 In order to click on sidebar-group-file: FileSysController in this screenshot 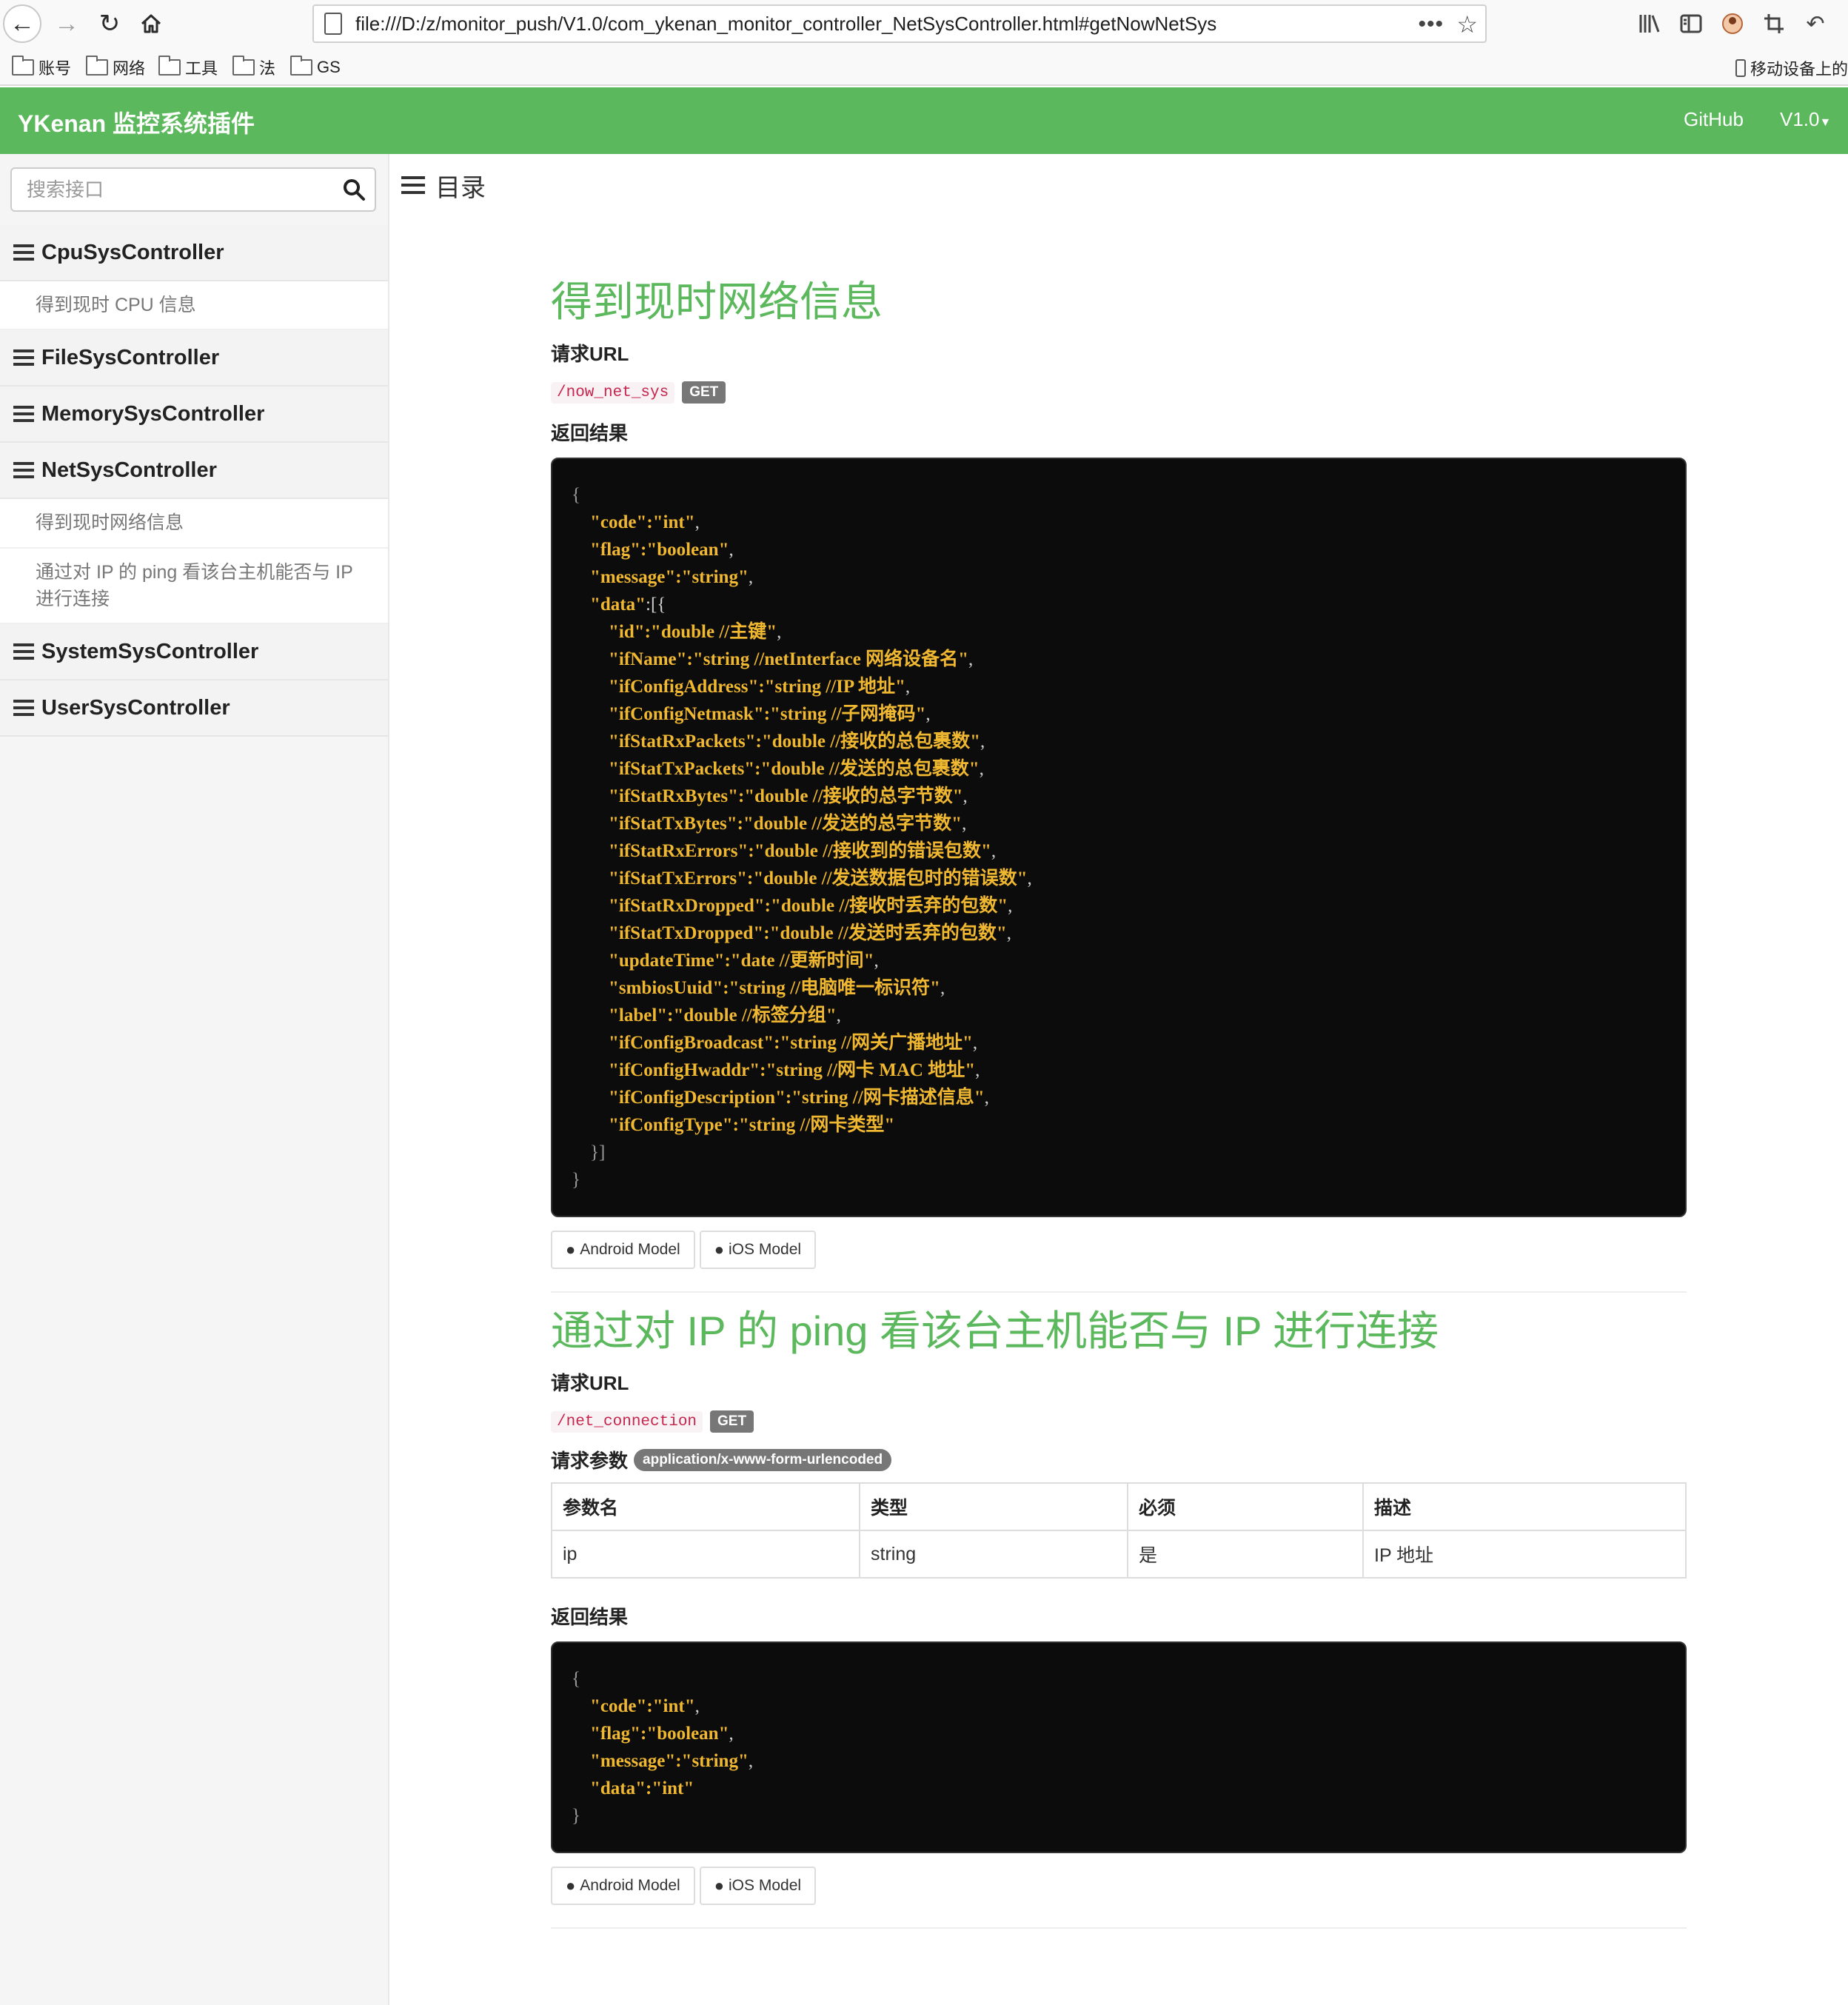, I will do `click(194, 358)`.